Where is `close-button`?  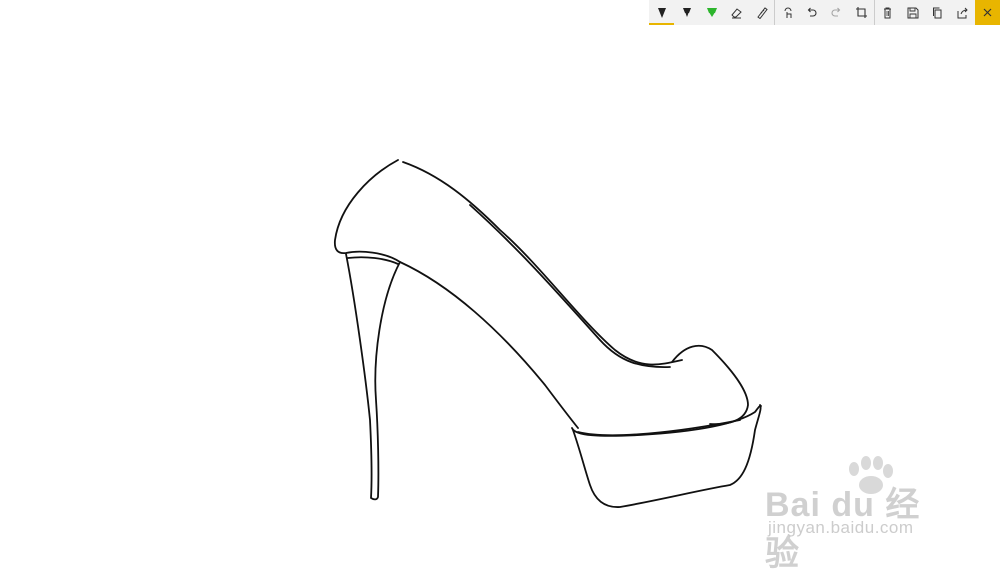
close-button is located at coordinates (987, 12).